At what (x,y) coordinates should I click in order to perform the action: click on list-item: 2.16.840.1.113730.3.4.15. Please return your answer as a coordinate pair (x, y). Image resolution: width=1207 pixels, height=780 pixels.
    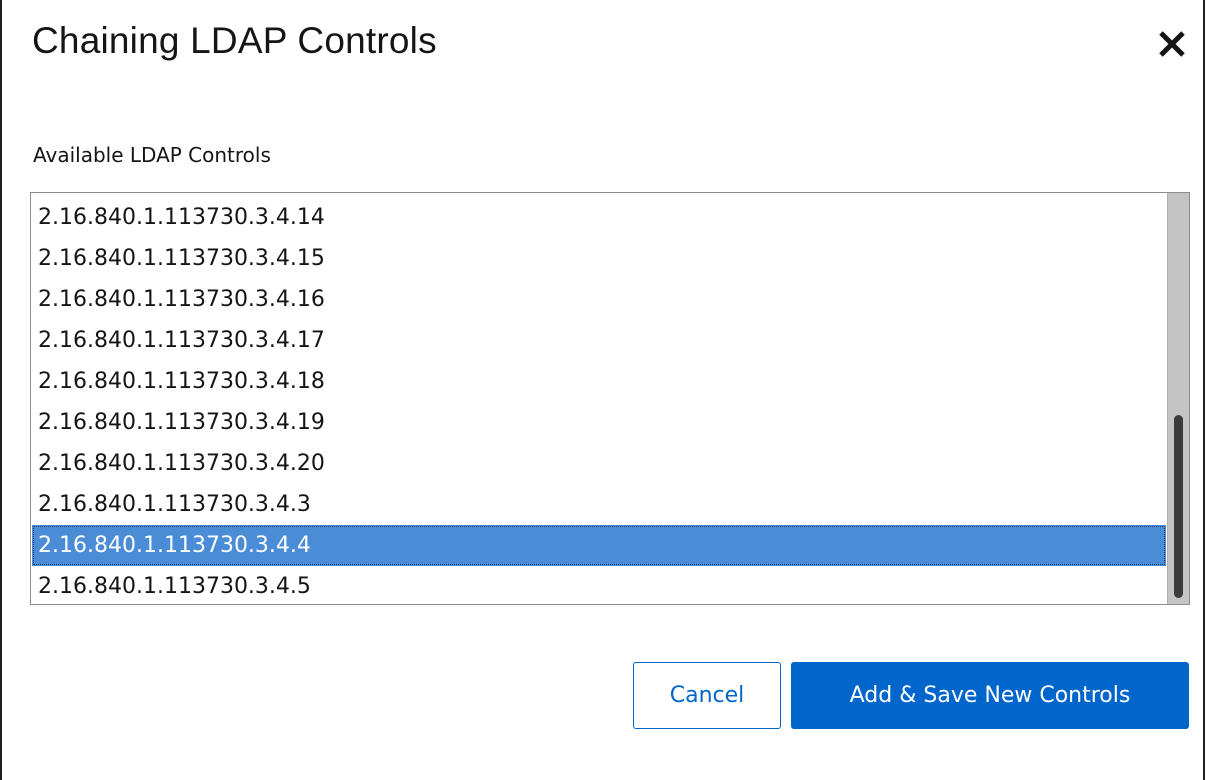
    Looking at the image, I should click on (599, 258).